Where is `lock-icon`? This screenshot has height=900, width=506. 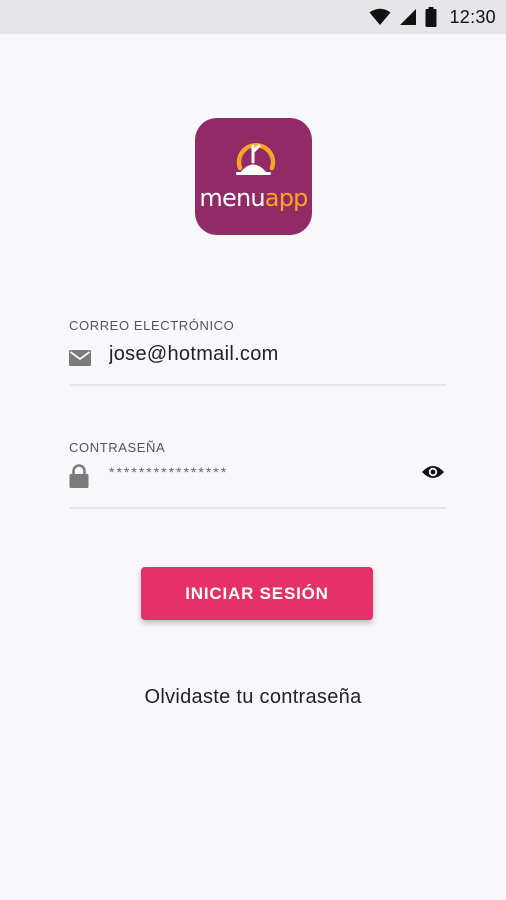 lock-icon is located at coordinates (79, 476).